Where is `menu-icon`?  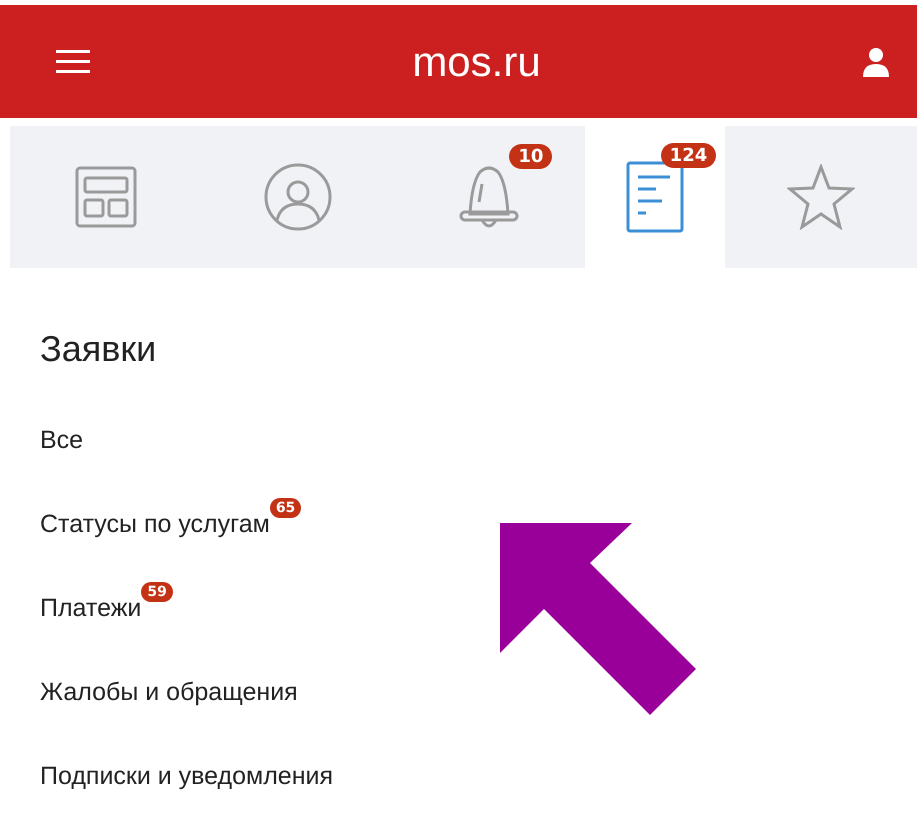
menu-icon is located at coordinates (73, 61).